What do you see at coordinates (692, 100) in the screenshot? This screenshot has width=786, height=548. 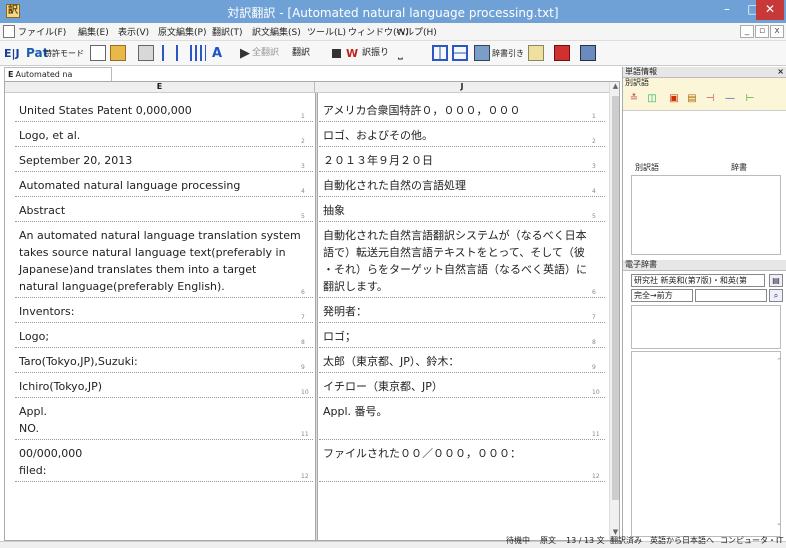 I see `edit-word-icon: ▤` at bounding box center [692, 100].